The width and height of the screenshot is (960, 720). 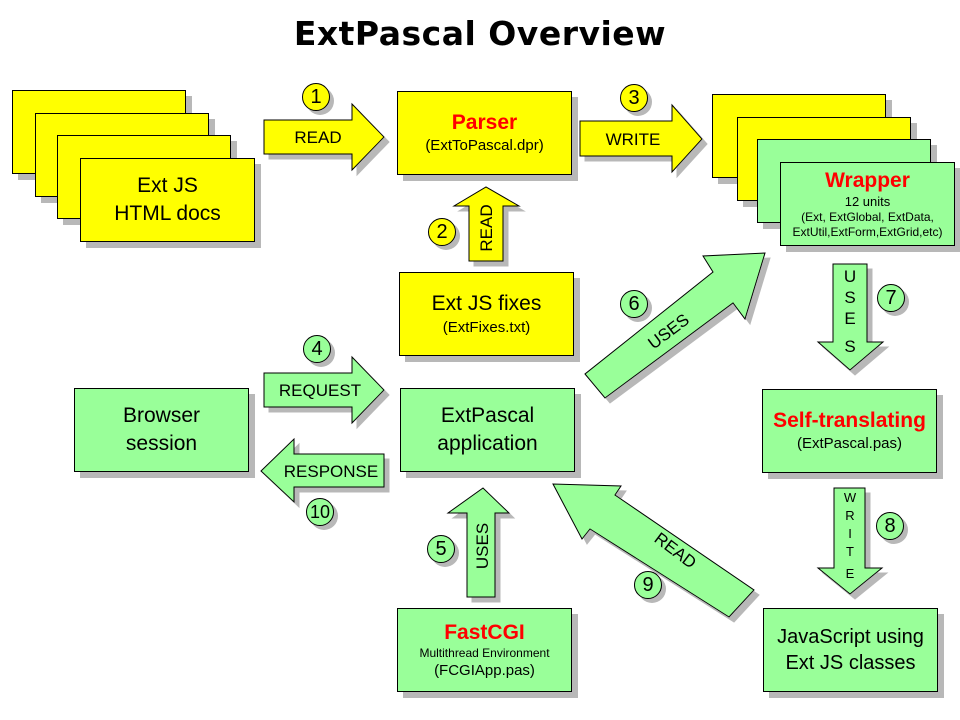 I want to click on fastcgi-subtitle: Multithread Environment, so click(x=484, y=652).